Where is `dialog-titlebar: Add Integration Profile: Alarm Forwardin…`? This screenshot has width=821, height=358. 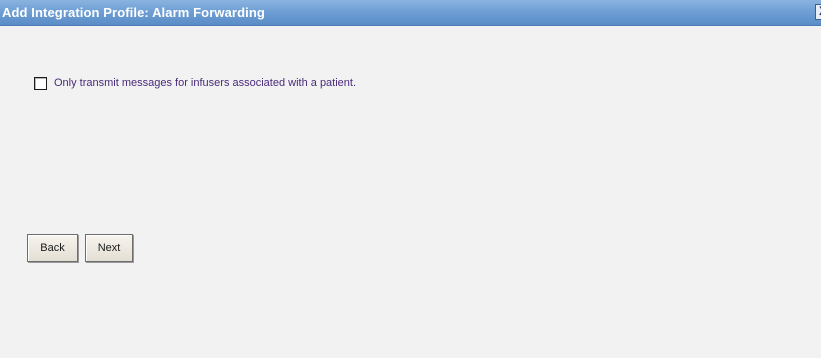
dialog-titlebar: Add Integration Profile: Alarm Forwardin… is located at coordinates (410, 13).